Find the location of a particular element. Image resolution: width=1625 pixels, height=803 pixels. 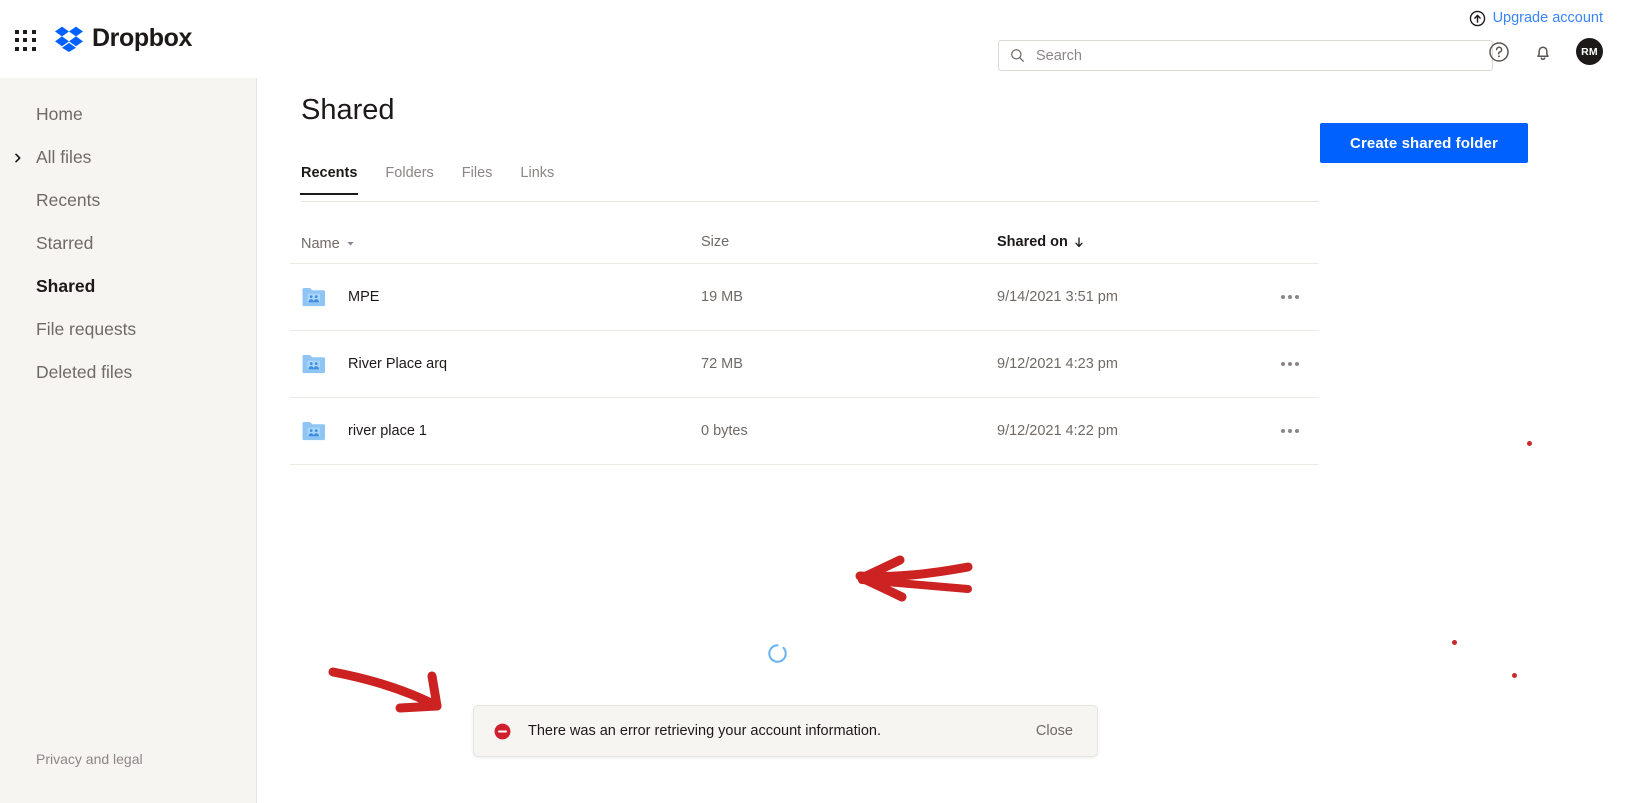

arrow-down-icon is located at coordinates (1079, 242).